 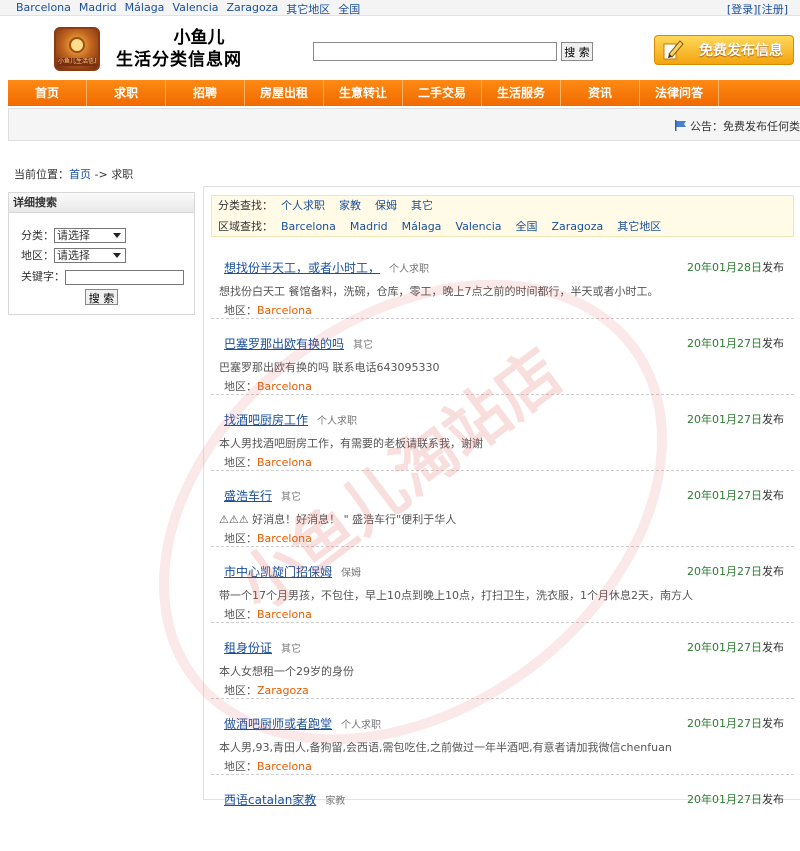 What do you see at coordinates (101, 203) in the screenshot?
I see `detailed-search-title: 详细搜索` at bounding box center [101, 203].